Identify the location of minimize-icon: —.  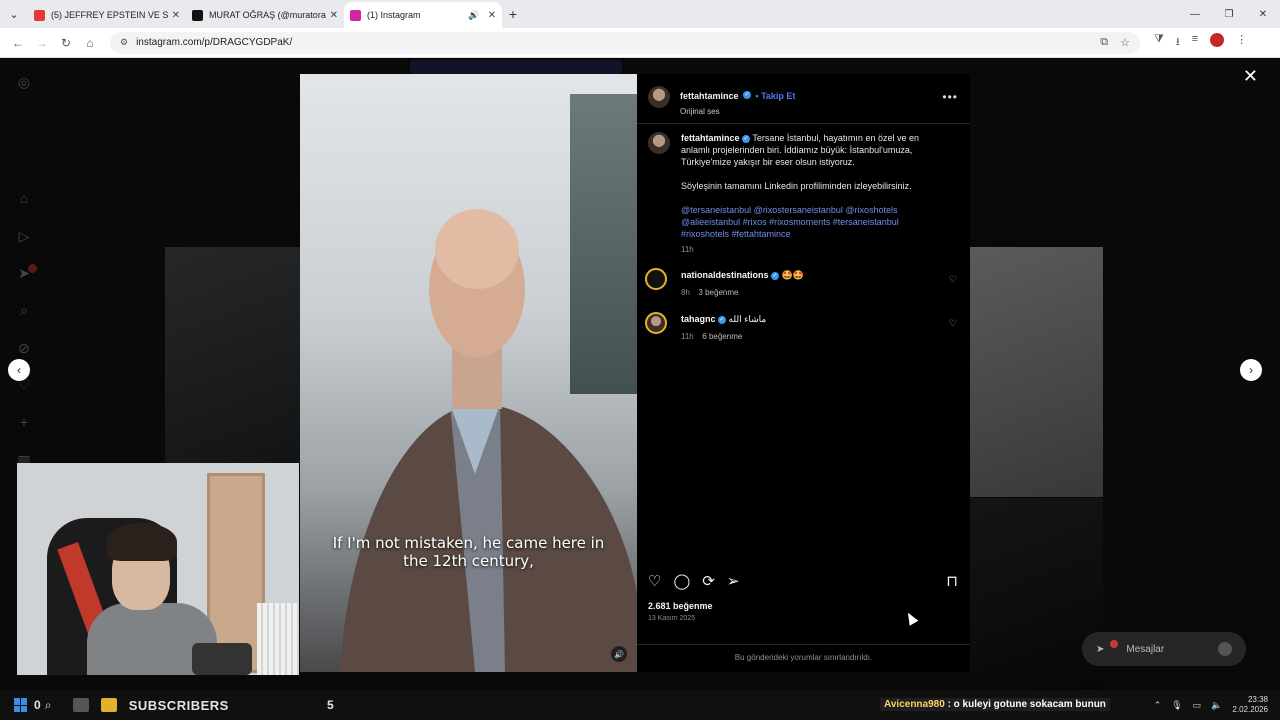
(1195, 14).